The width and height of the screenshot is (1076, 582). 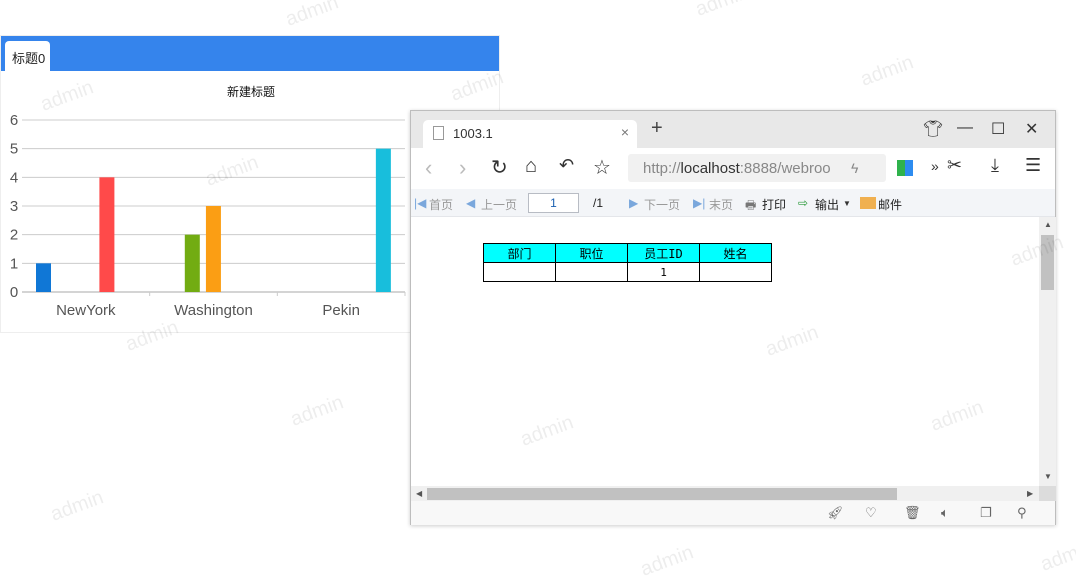 What do you see at coordinates (441, 204) in the screenshot?
I see `first-page-button: 首页` at bounding box center [441, 204].